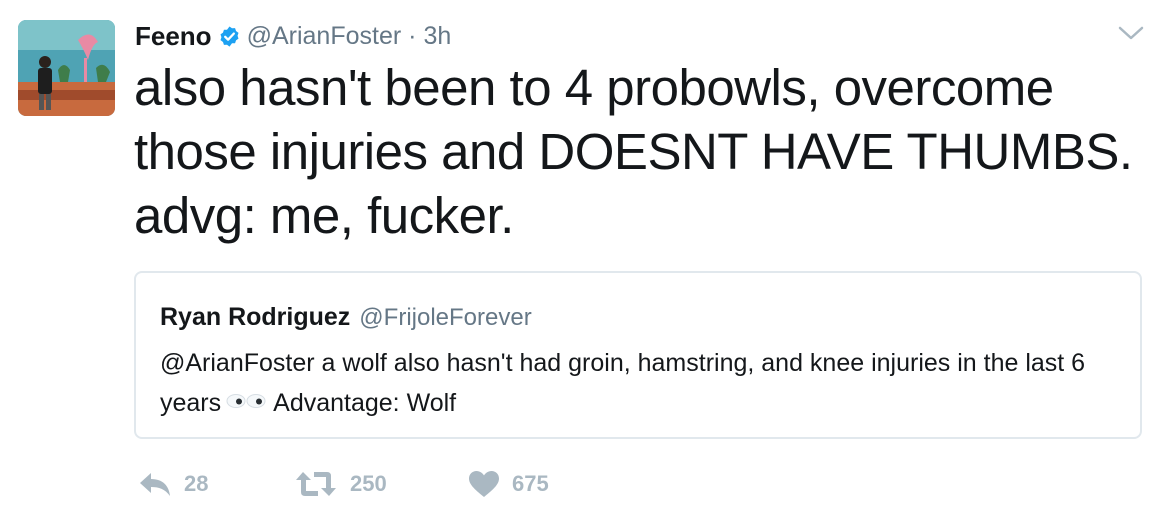 This screenshot has width=1160, height=516. I want to click on tweet-actions: 28 250 675, so click(363, 484).